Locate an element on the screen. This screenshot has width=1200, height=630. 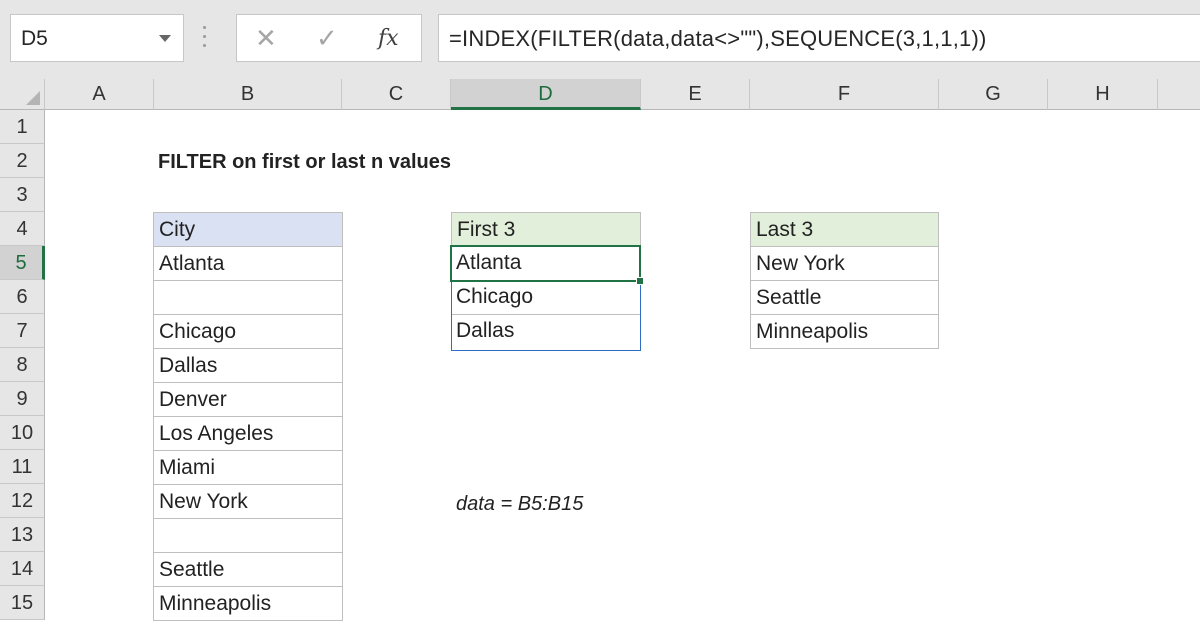
row-header-4: 4 is located at coordinates (22, 229).